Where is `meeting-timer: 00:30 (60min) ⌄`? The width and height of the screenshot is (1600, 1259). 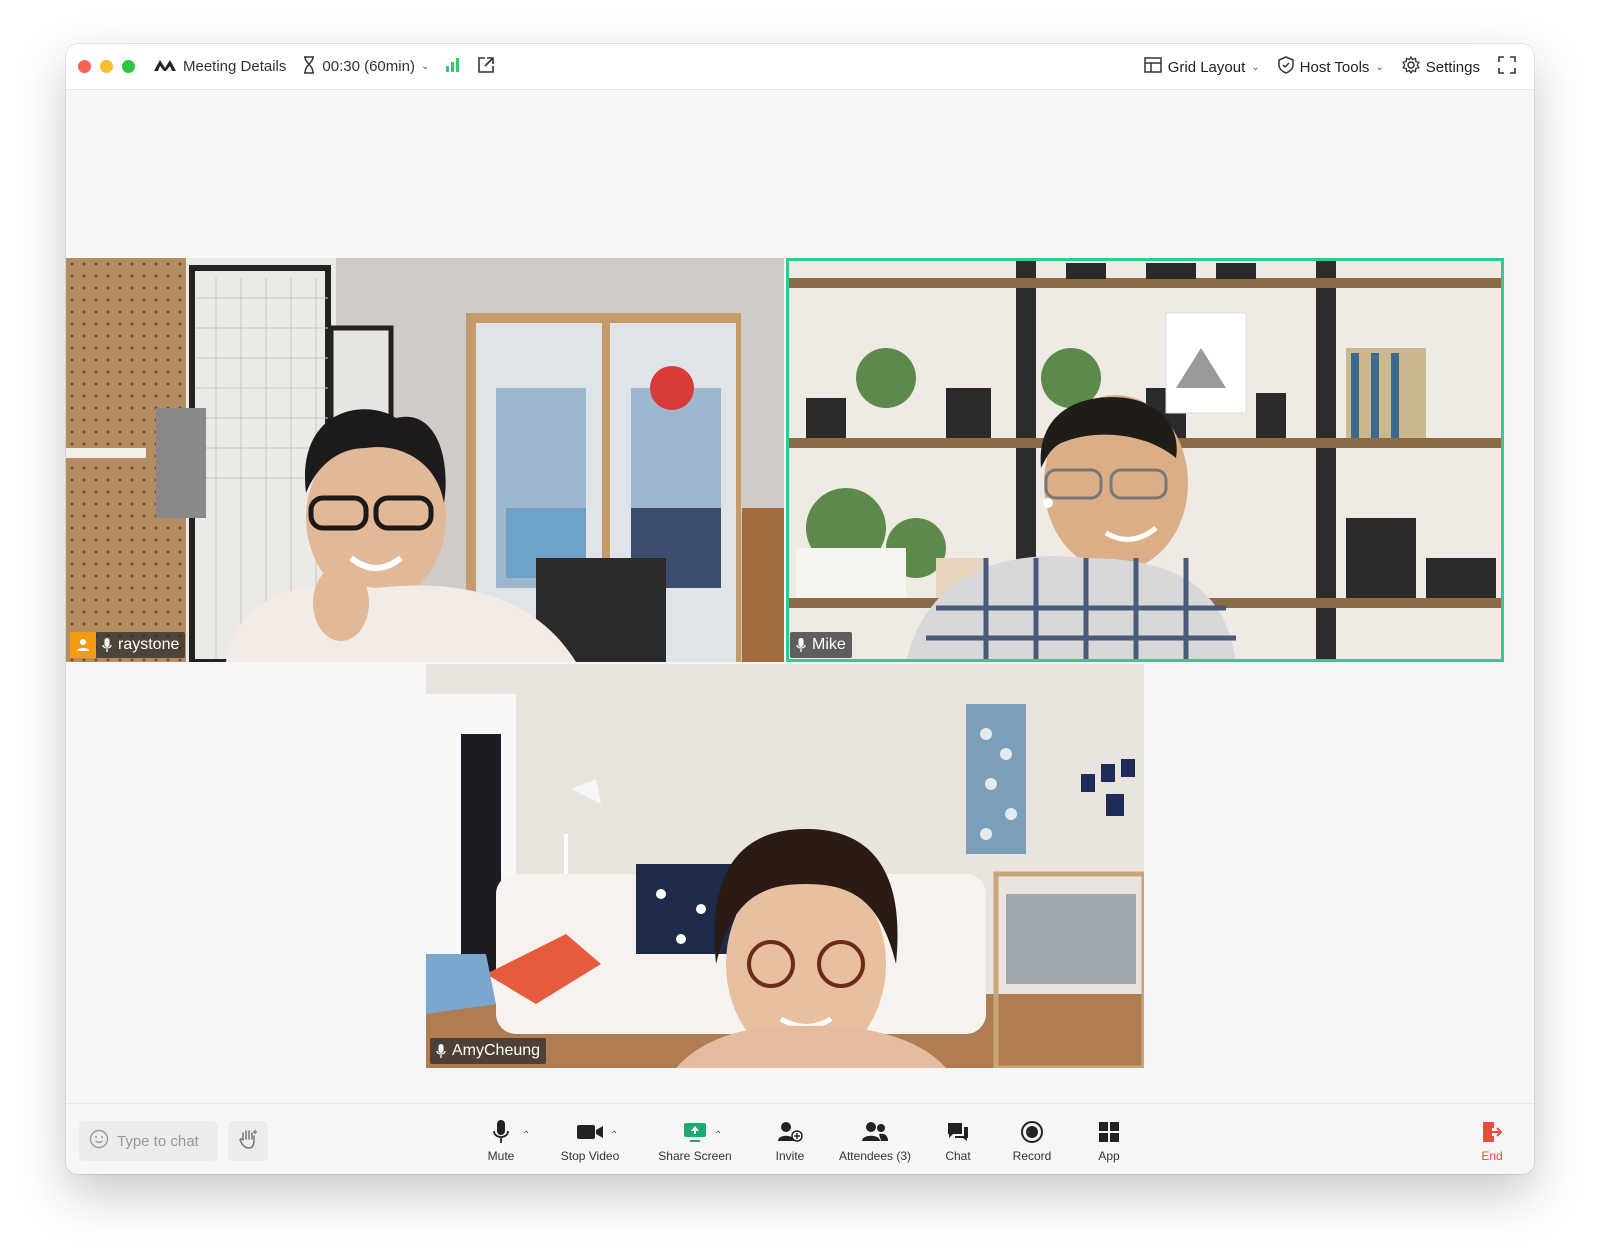 meeting-timer: 00:30 (60min) ⌄ is located at coordinates (366, 66).